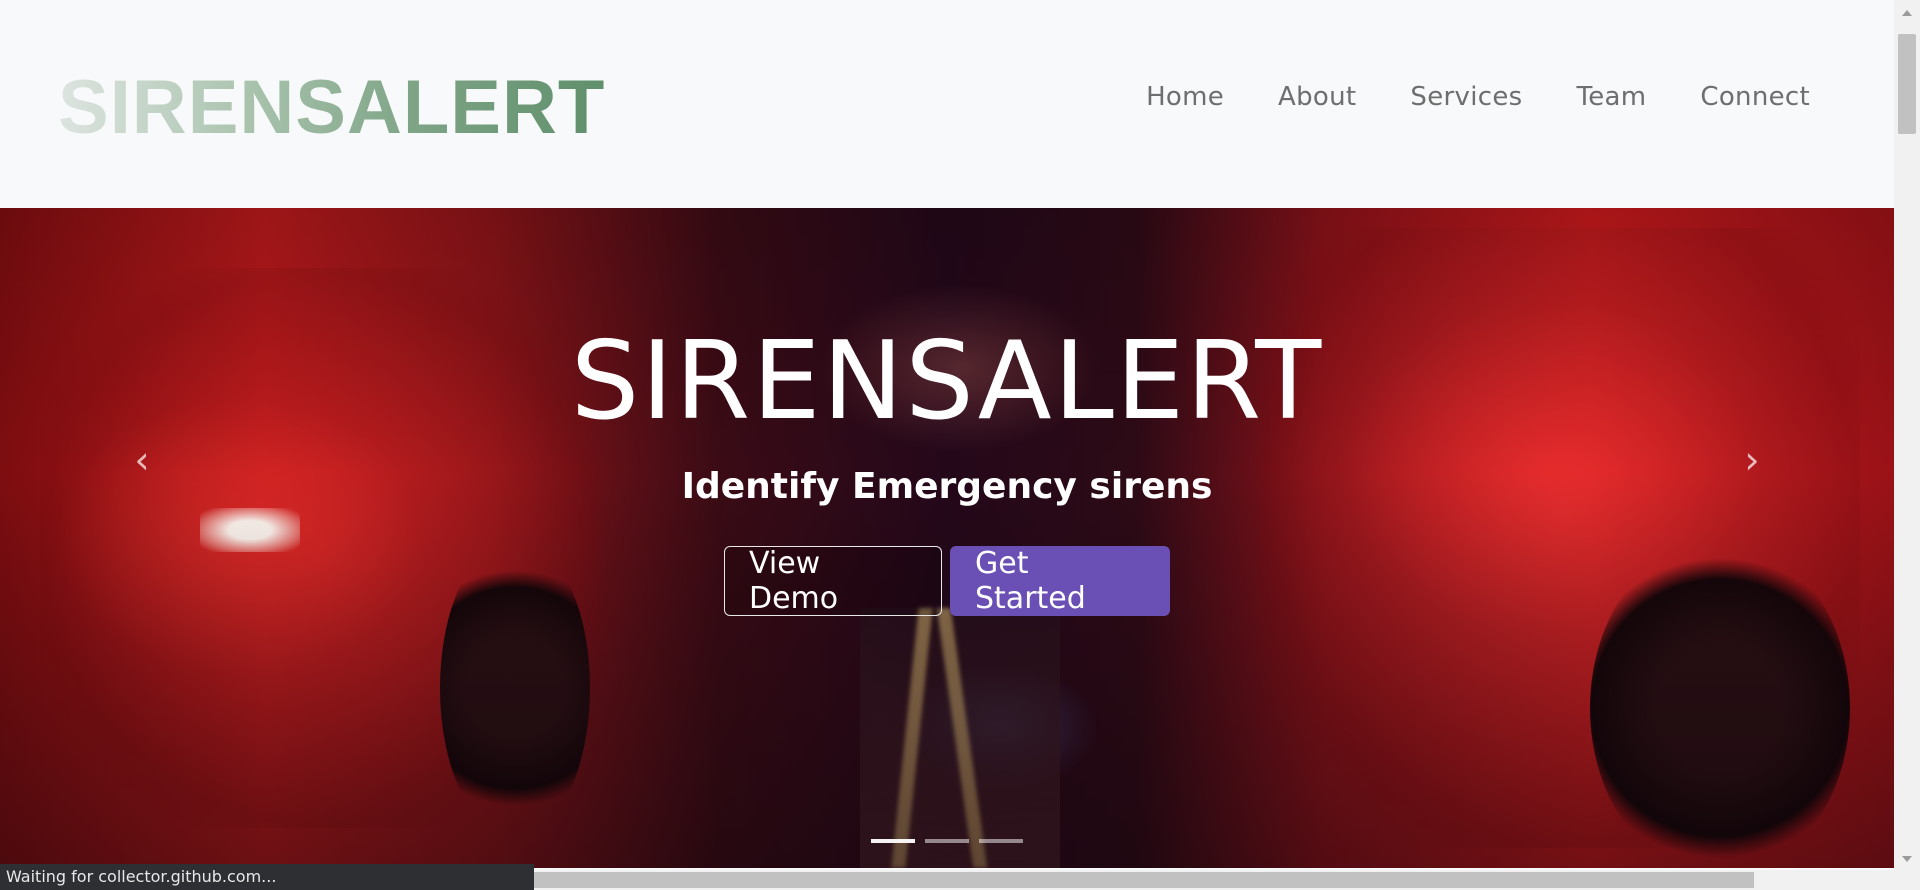 Image resolution: width=1920 pixels, height=890 pixels. What do you see at coordinates (947, 381) in the screenshot?
I see `hero-title: SIRENSALERT` at bounding box center [947, 381].